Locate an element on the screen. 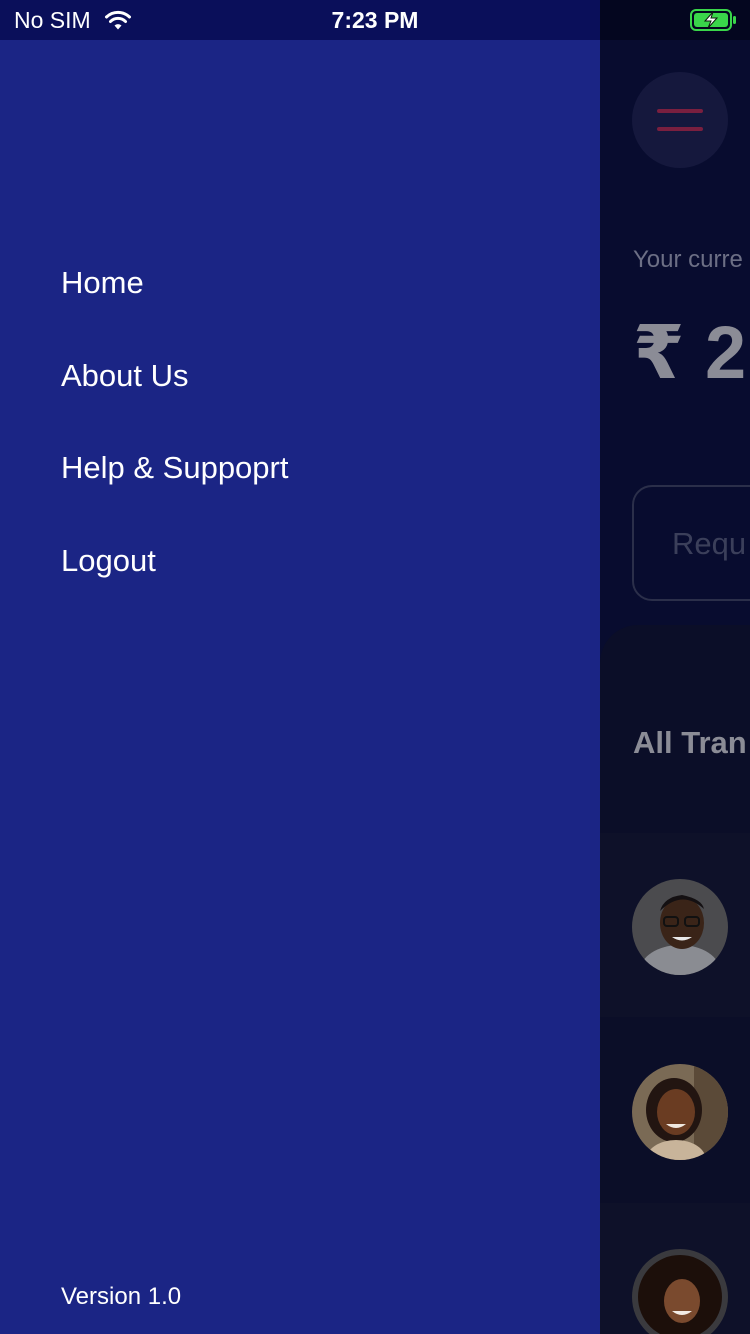  avatar-woman-curly-hair is located at coordinates (680, 1291).